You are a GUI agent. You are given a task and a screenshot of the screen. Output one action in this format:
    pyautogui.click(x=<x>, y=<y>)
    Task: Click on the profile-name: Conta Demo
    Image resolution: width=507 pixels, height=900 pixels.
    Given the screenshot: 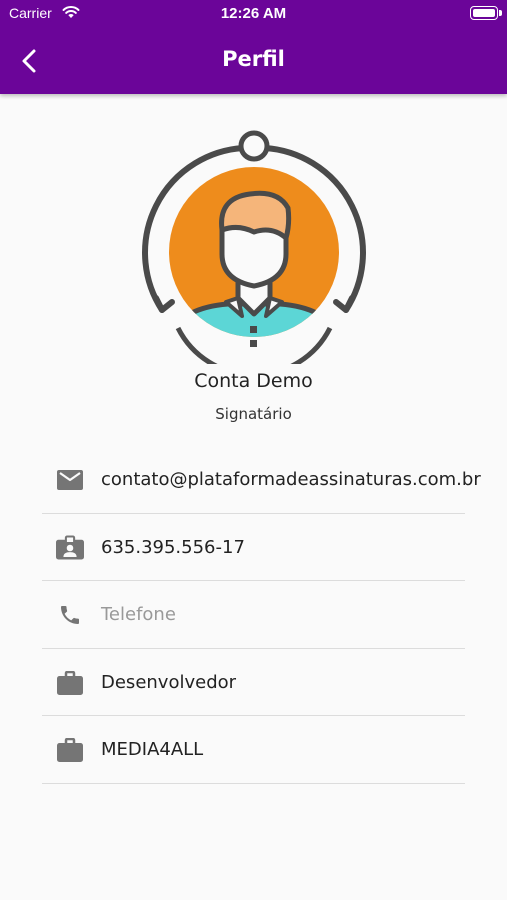 What is the action you would take?
    pyautogui.click(x=253, y=381)
    